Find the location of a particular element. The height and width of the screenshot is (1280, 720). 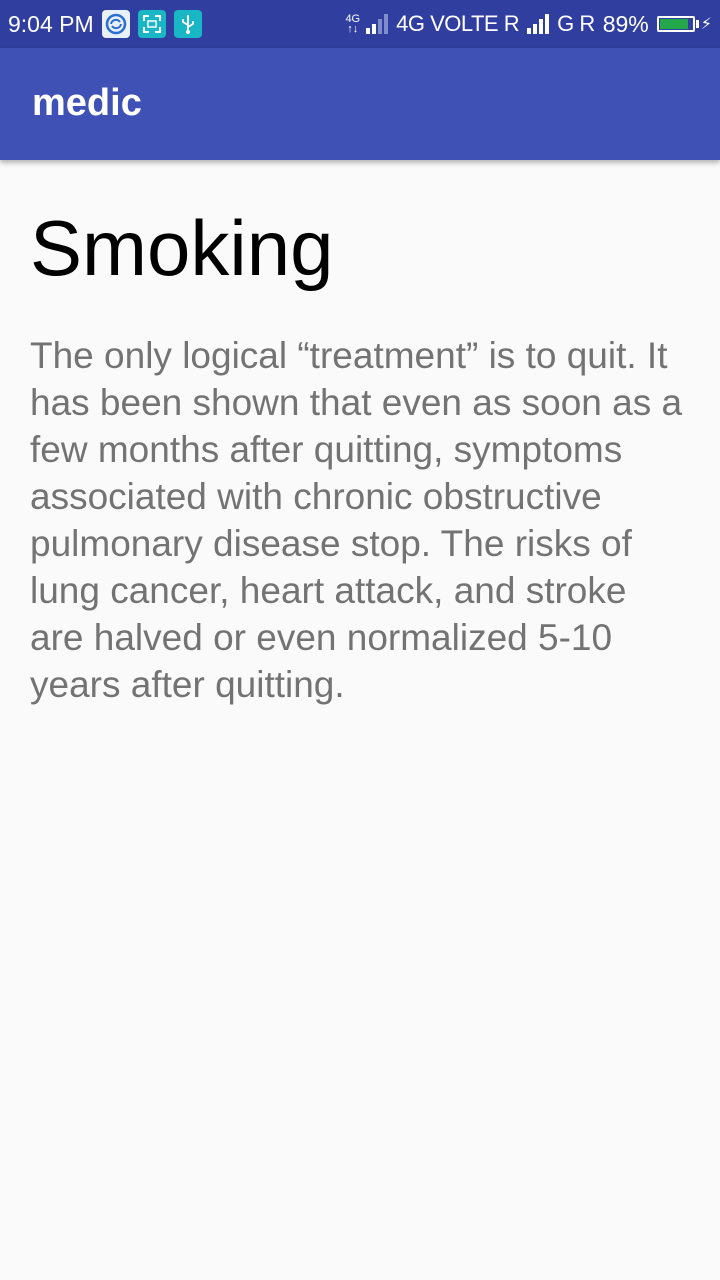

sim2-label: G R is located at coordinates (576, 23).